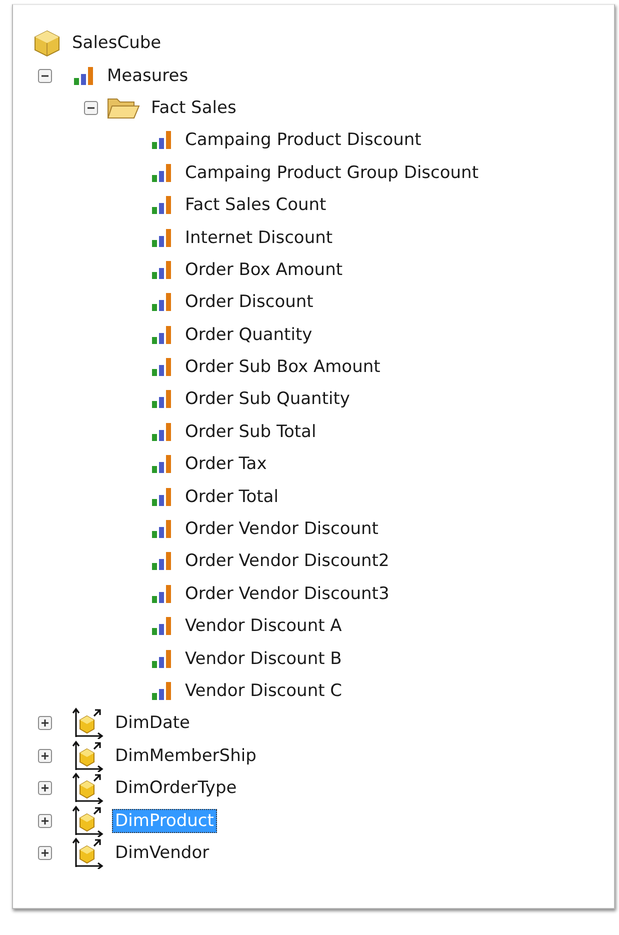 Image resolution: width=619 pixels, height=935 pixels. Describe the element at coordinates (283, 367) in the screenshot. I see `tree-item: Order Sub Box Amount` at that location.